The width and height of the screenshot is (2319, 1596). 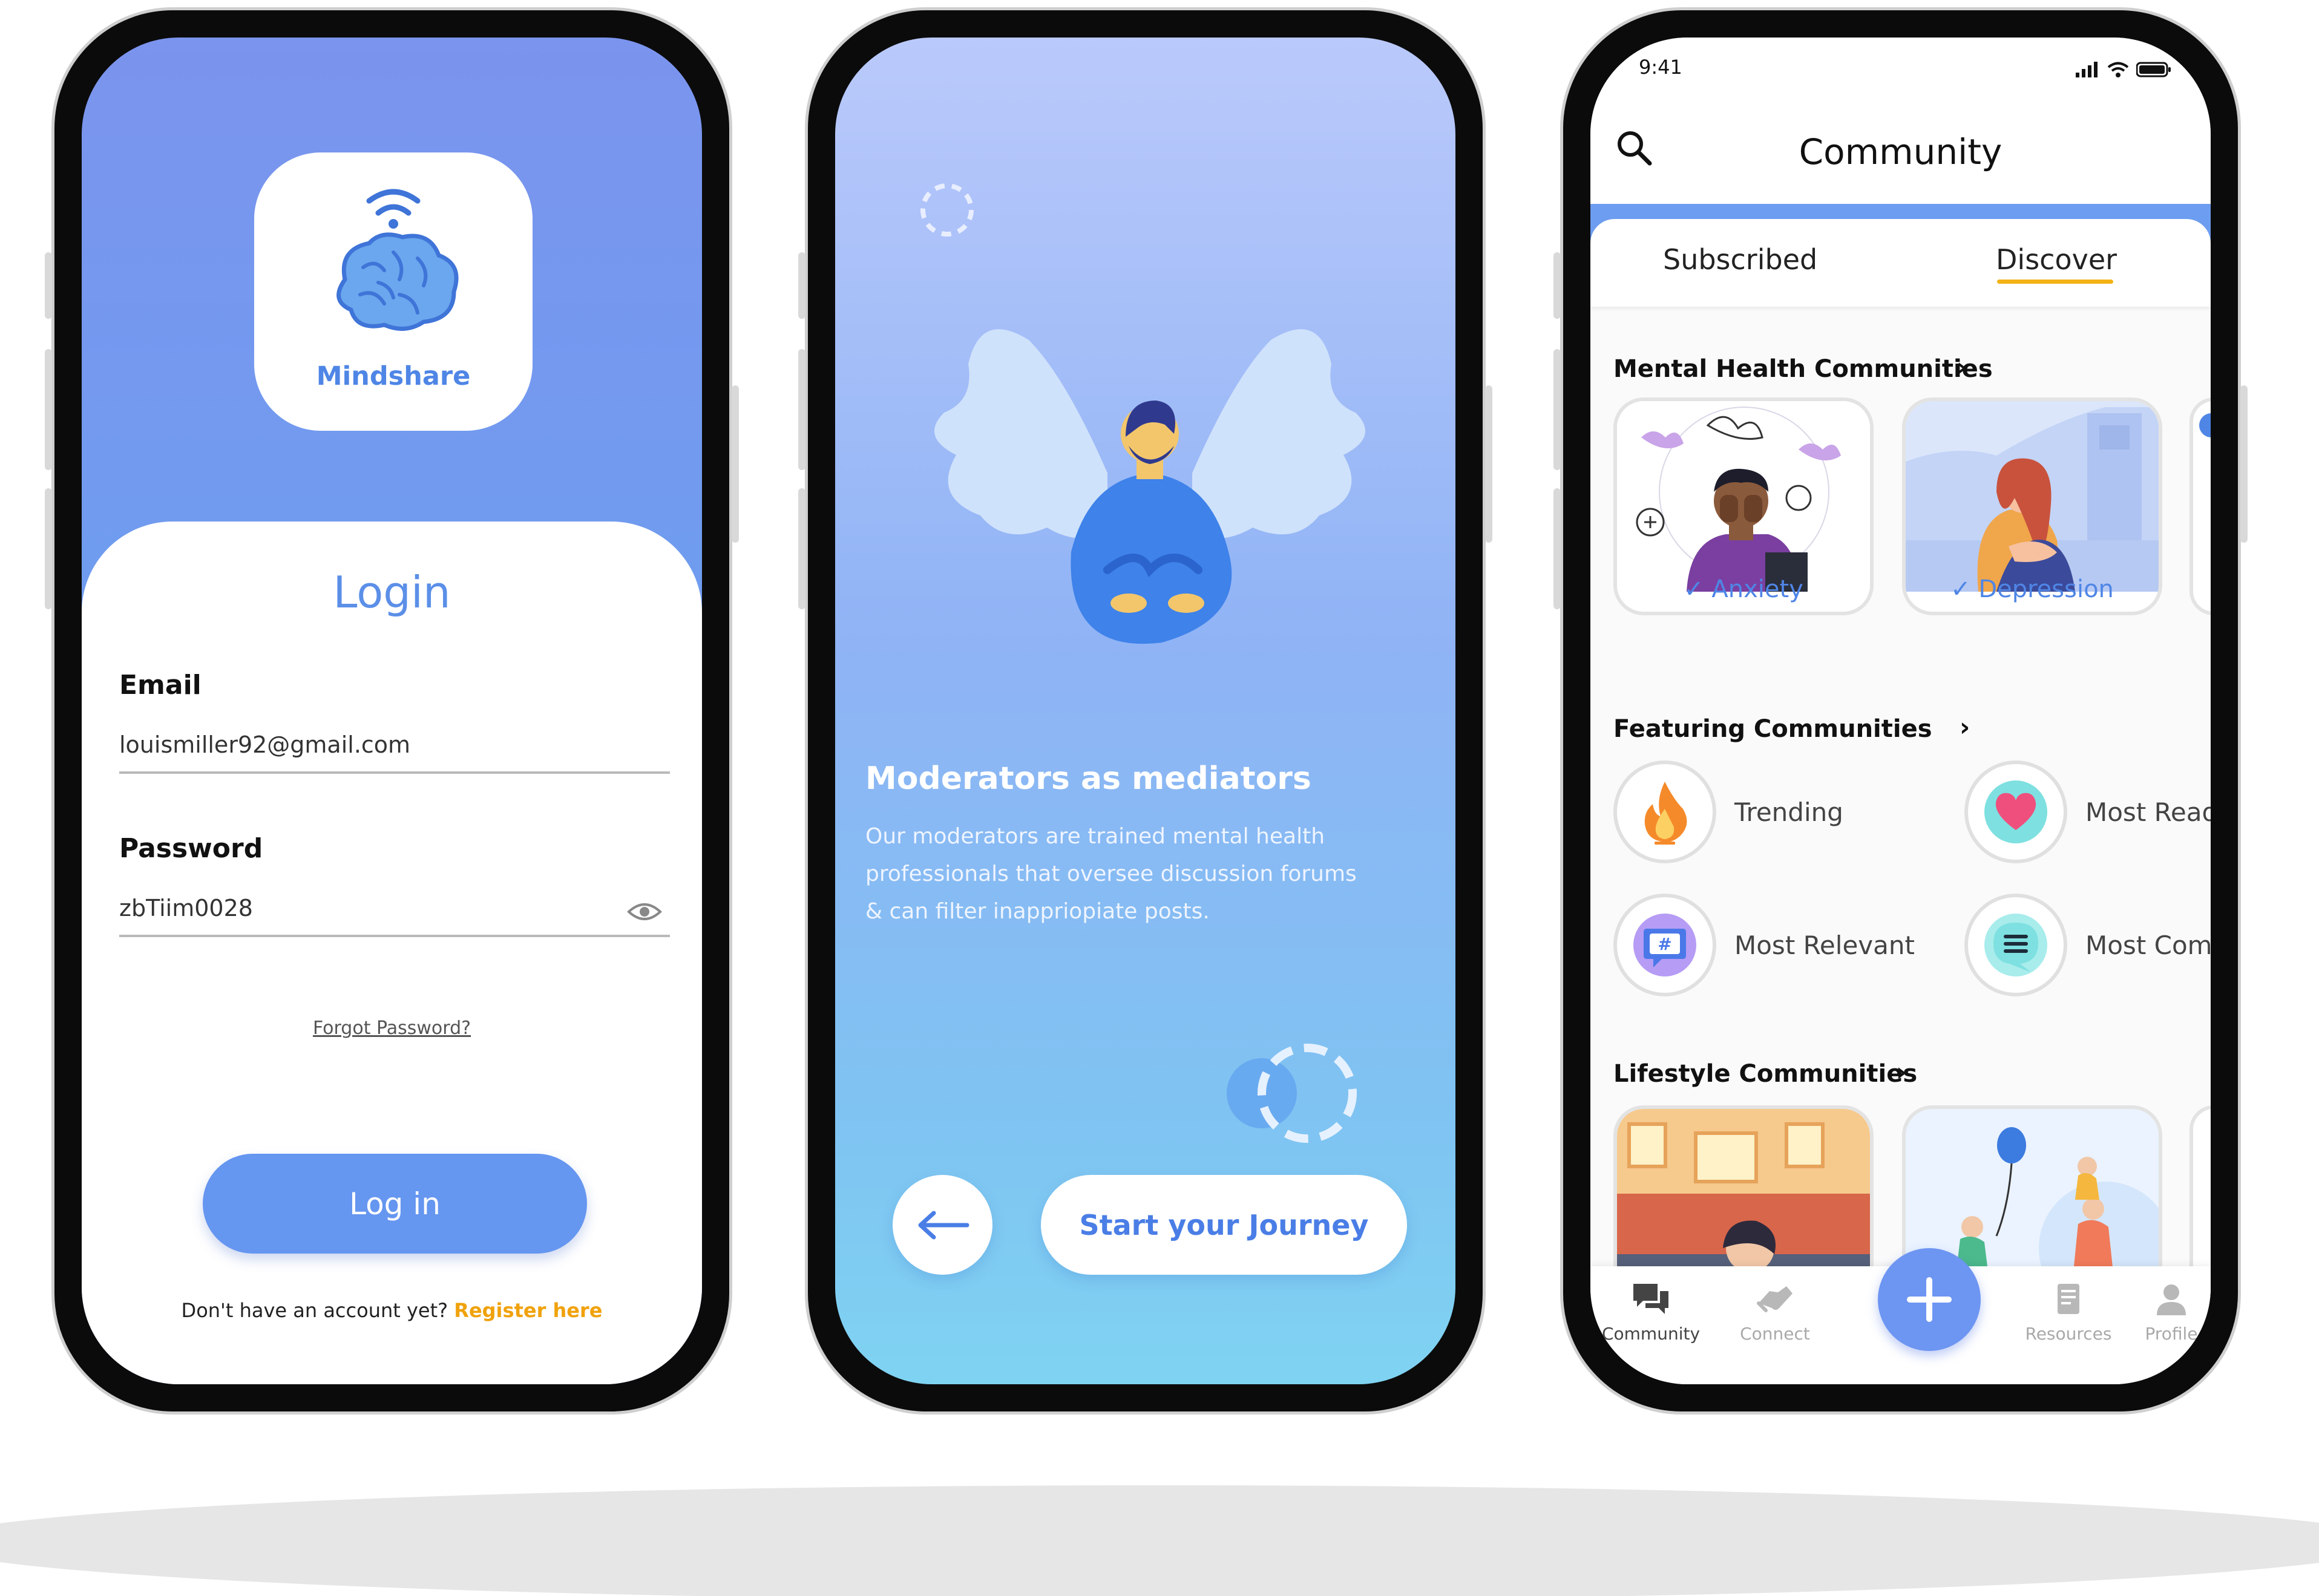 I want to click on depression-illustration, so click(x=2033, y=497).